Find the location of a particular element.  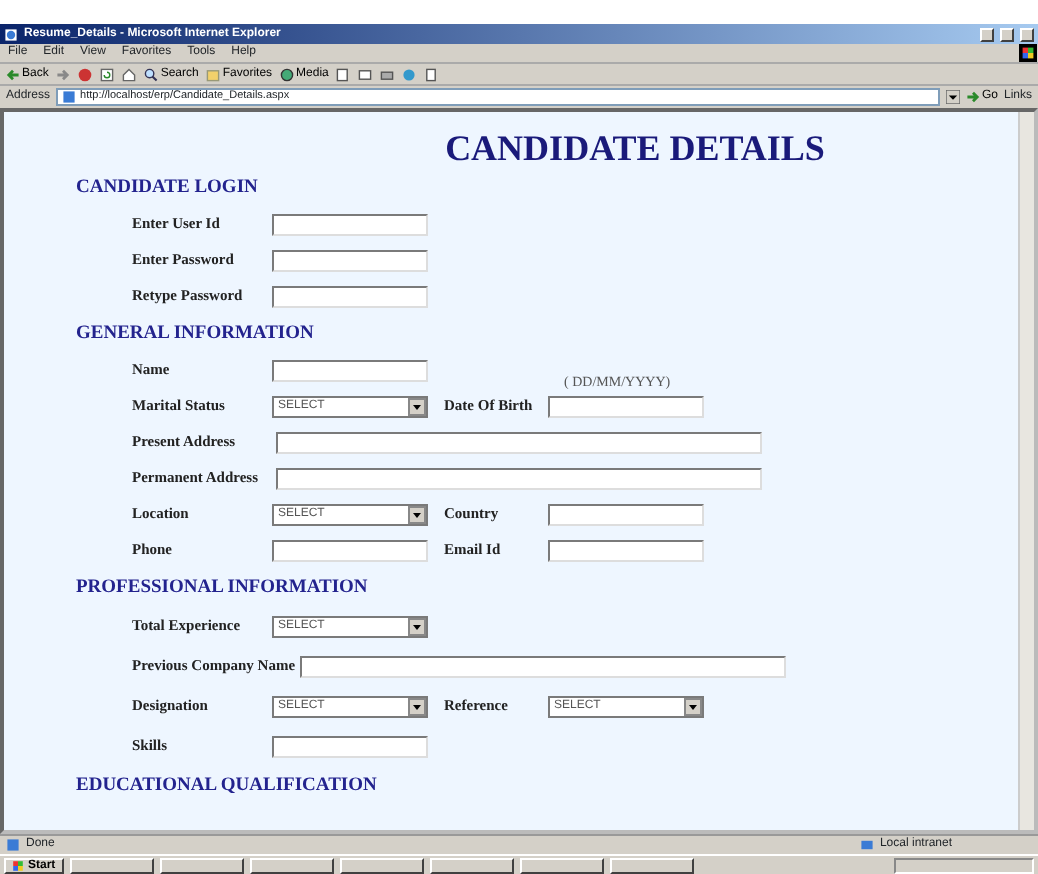

section-heading: PROFESSIONAL INFORMATION is located at coordinates (223, 589).